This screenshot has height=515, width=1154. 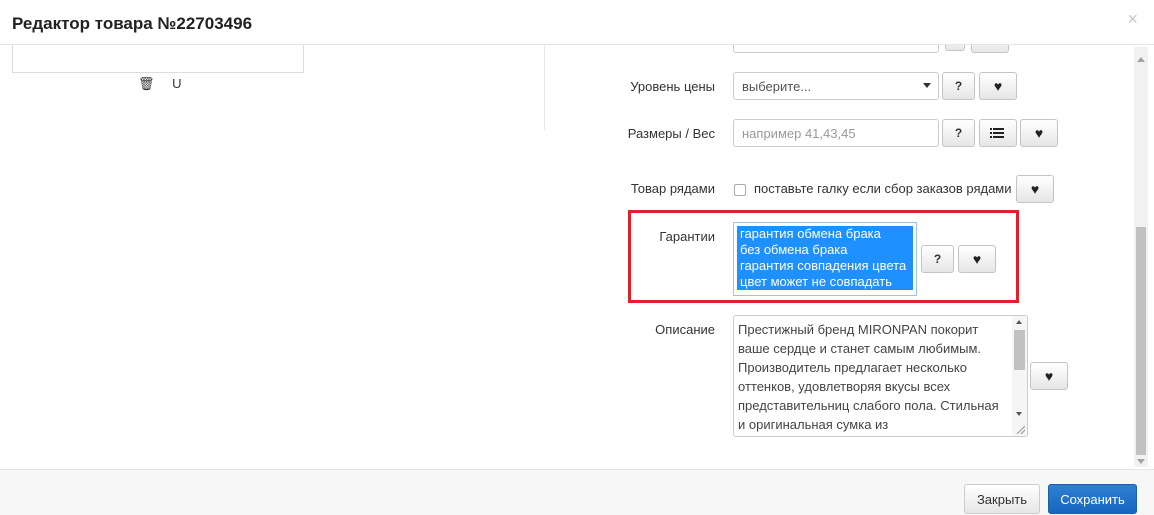 What do you see at coordinates (577, 492) in the screenshot?
I see `modal-footer: Закрыть Сохранить` at bounding box center [577, 492].